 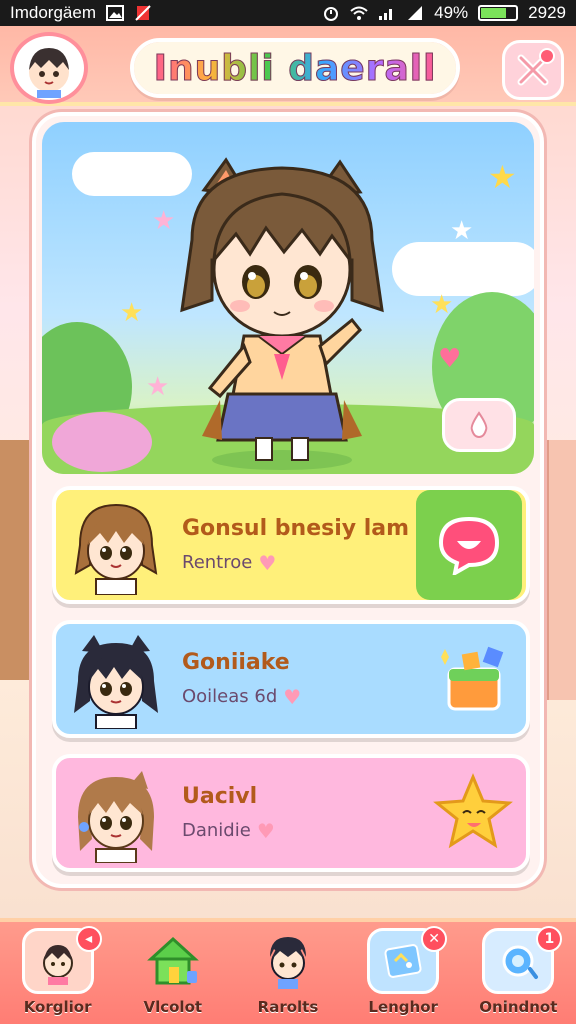 I want to click on app-header: Inubli daerall, so click(x=288, y=66).